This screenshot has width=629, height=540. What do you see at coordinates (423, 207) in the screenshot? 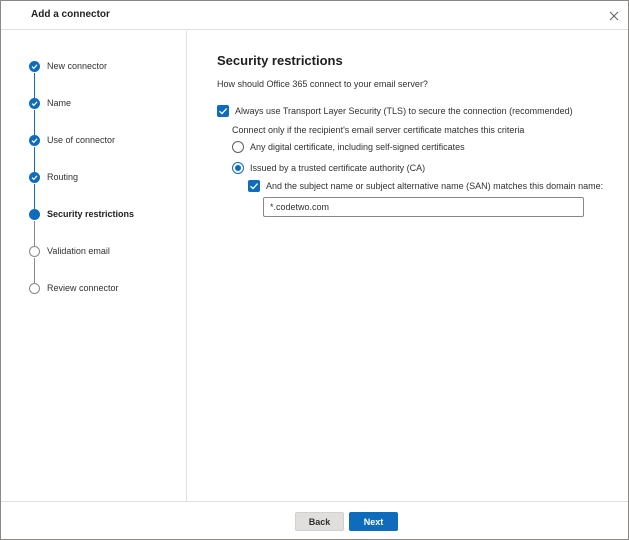
I see `domain-name-input` at bounding box center [423, 207].